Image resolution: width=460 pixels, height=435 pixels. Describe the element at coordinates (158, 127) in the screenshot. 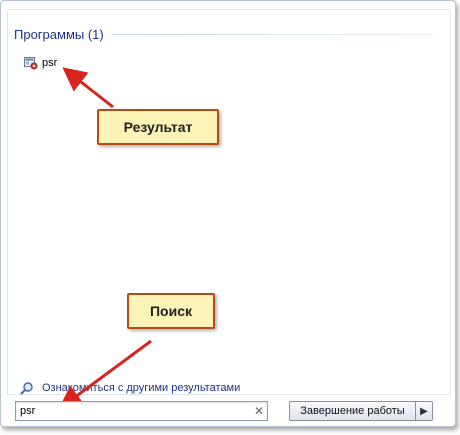

I see `result-callout: Результат` at that location.